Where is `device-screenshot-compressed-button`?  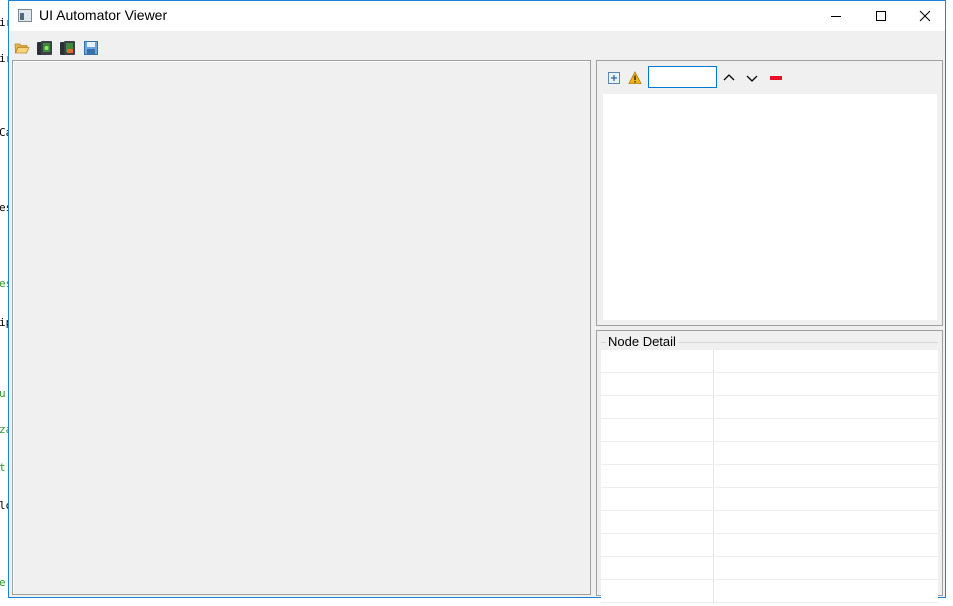
device-screenshot-compressed-button is located at coordinates (67, 48).